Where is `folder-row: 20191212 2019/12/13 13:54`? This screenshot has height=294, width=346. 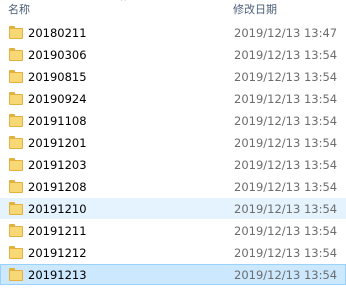 folder-row: 20191212 2019/12/13 13:54 is located at coordinates (173, 252).